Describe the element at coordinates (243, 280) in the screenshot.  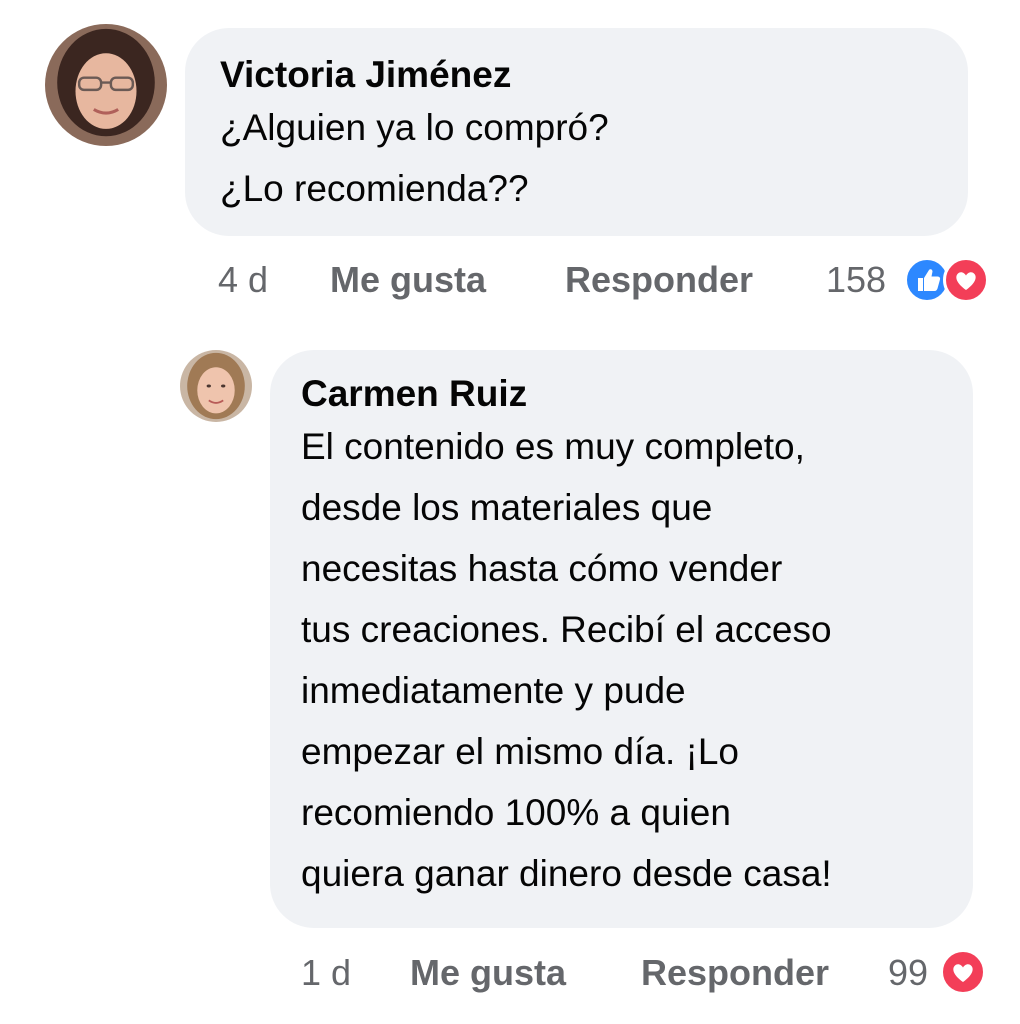
I see `comment-timestamp: 4 d` at that location.